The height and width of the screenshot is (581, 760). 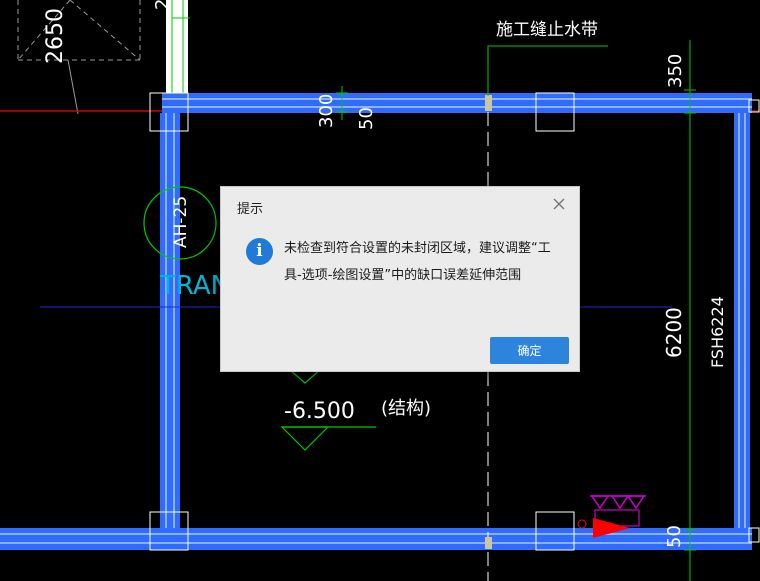 What do you see at coordinates (326, 111) in the screenshot?
I see `dim-300-label: 300` at bounding box center [326, 111].